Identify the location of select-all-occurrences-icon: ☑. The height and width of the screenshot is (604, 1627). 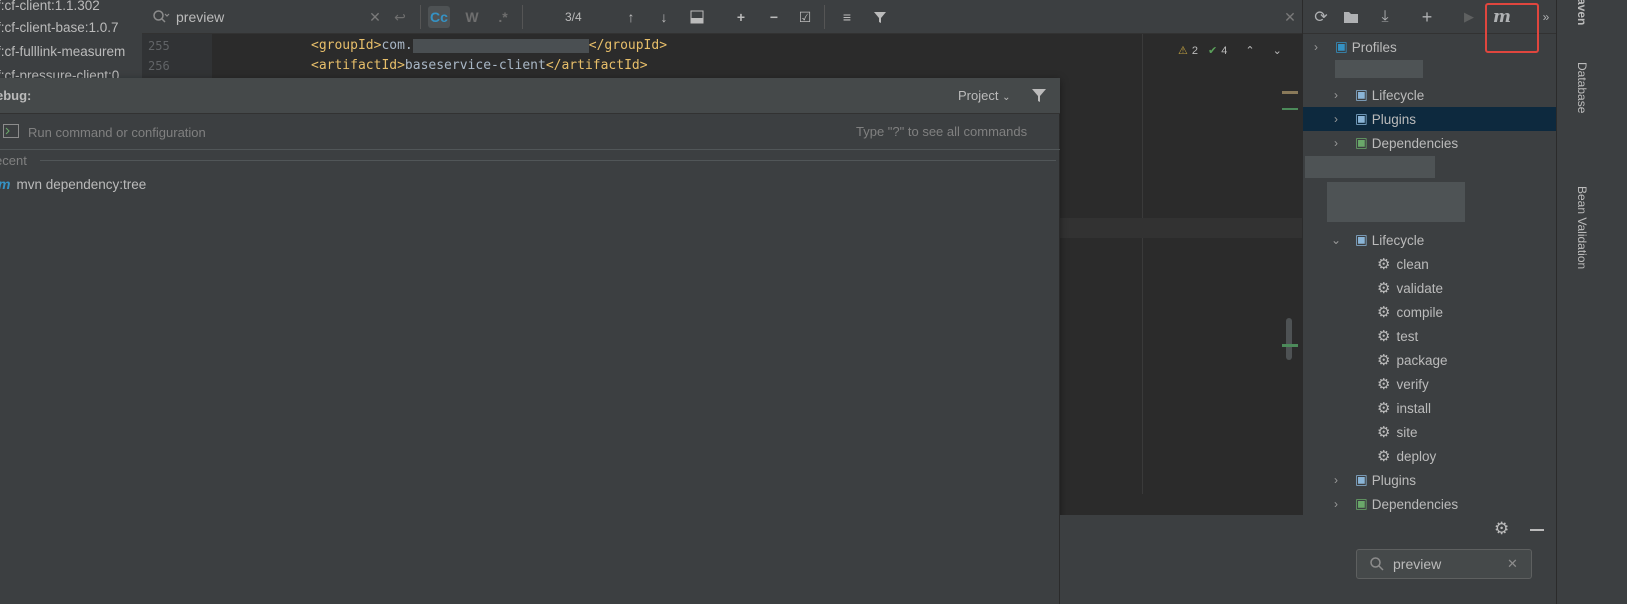
(805, 17).